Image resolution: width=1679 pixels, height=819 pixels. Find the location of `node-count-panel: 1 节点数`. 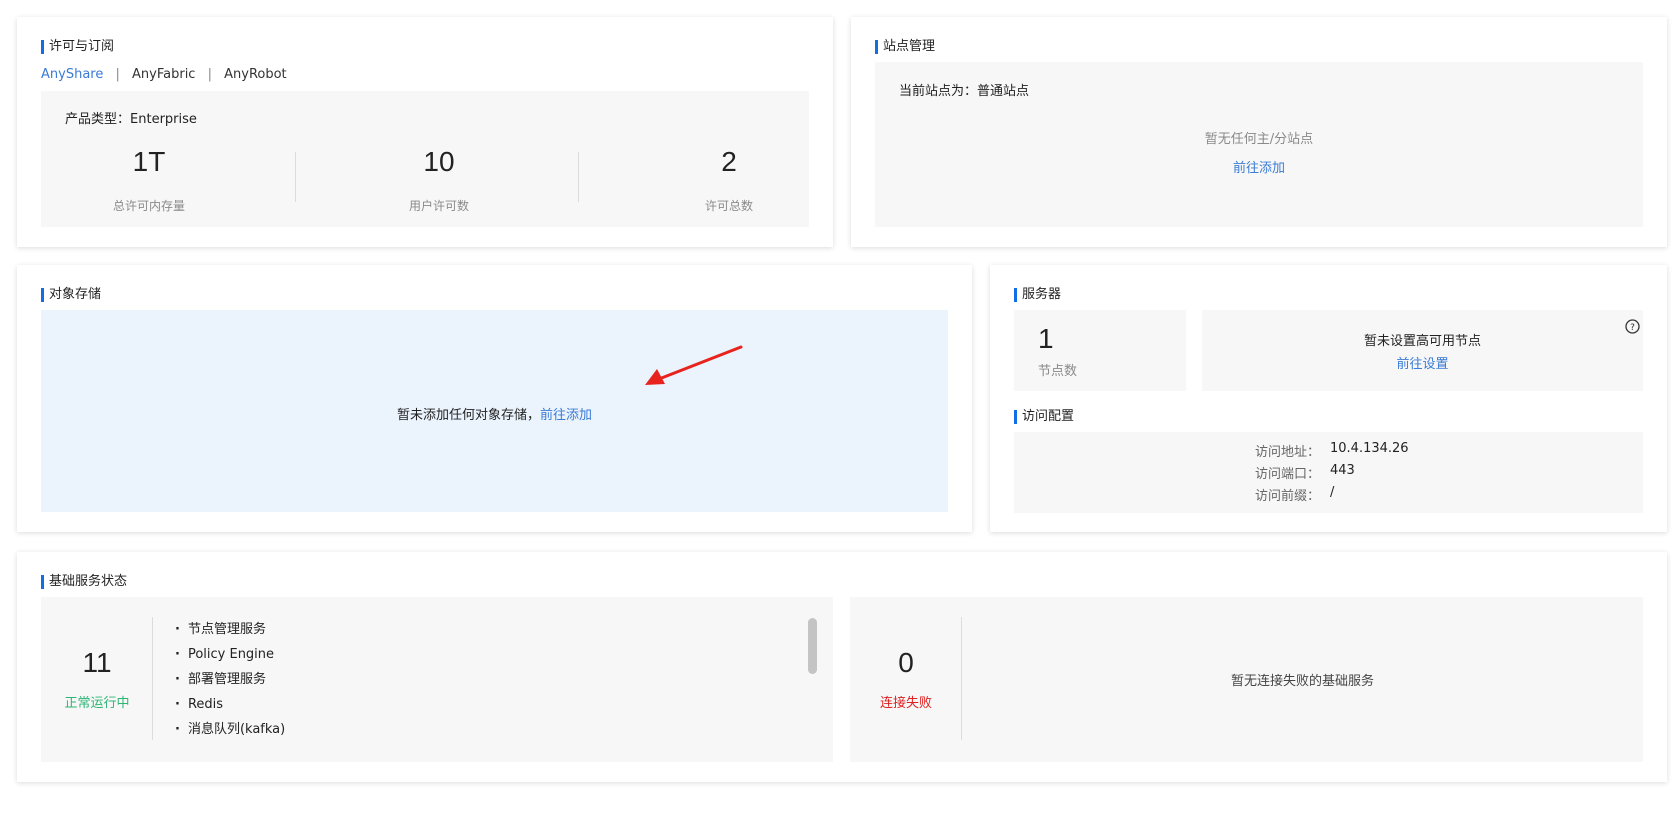

node-count-panel: 1 节点数 is located at coordinates (1100, 350).